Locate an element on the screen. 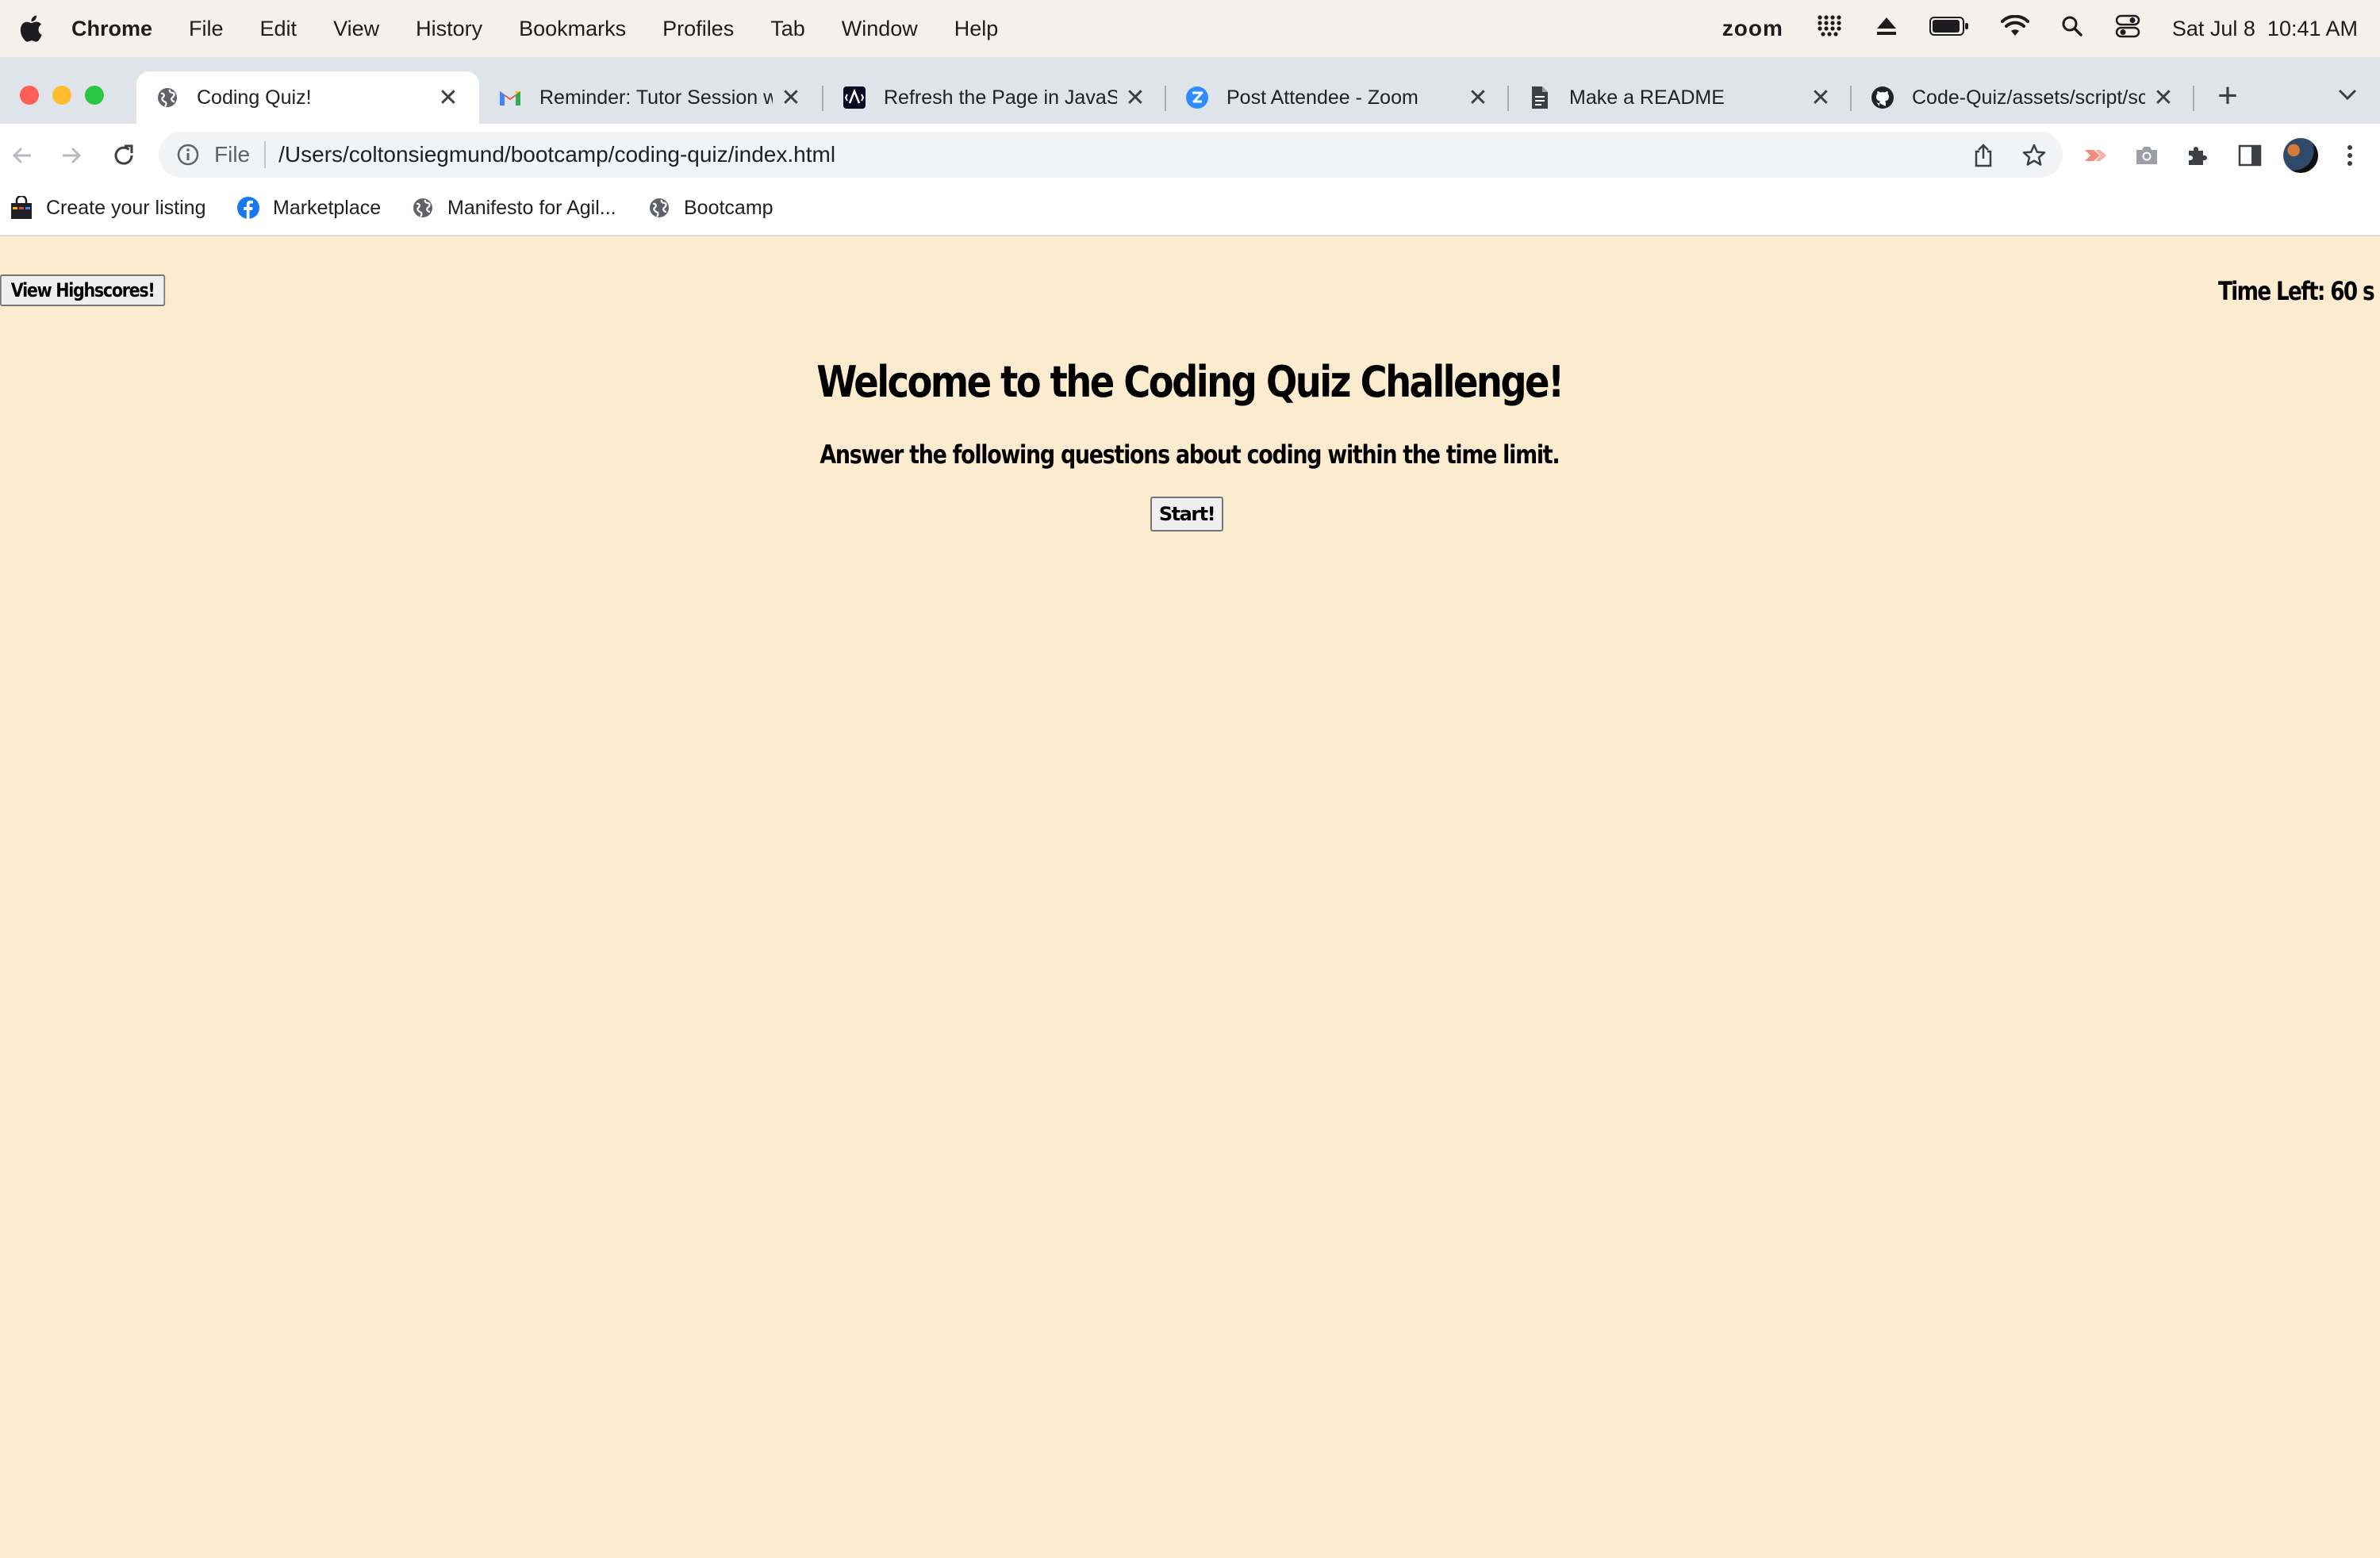 The width and height of the screenshot is (2380, 1558). menu-view: View is located at coordinates (356, 29).